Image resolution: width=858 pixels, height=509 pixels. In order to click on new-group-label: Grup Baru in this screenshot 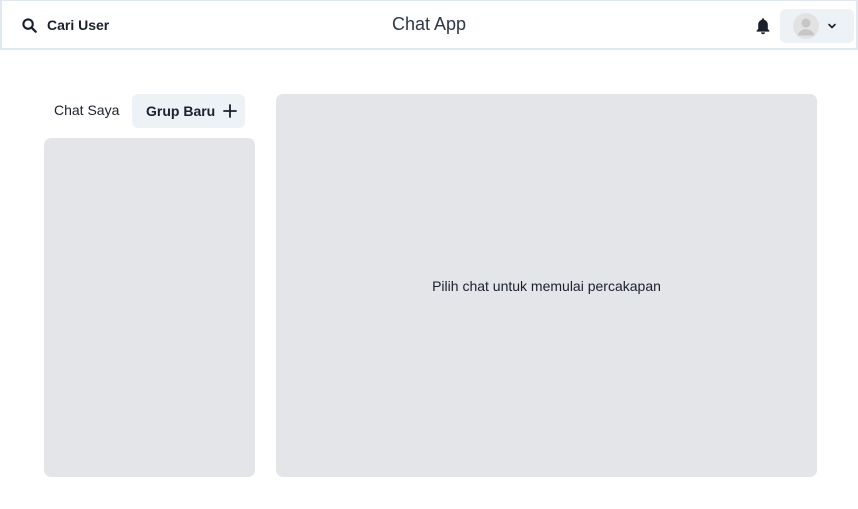, I will do `click(181, 111)`.